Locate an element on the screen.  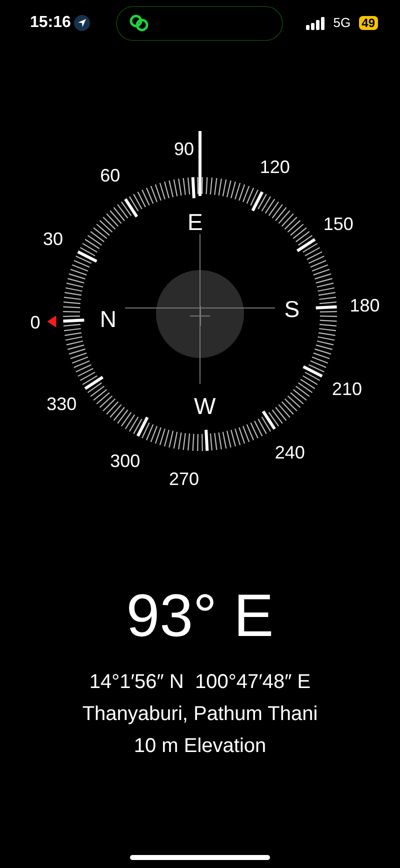
degree-label: 330 is located at coordinates (61, 404).